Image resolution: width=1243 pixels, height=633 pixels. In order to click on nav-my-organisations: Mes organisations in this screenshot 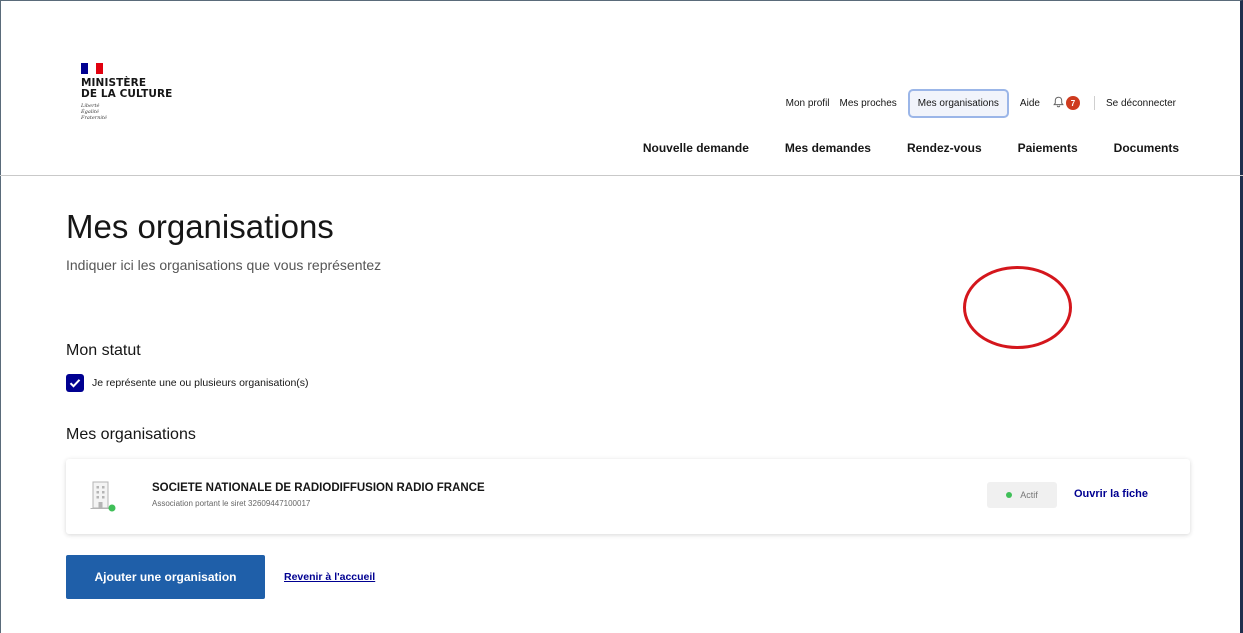, I will do `click(958, 103)`.